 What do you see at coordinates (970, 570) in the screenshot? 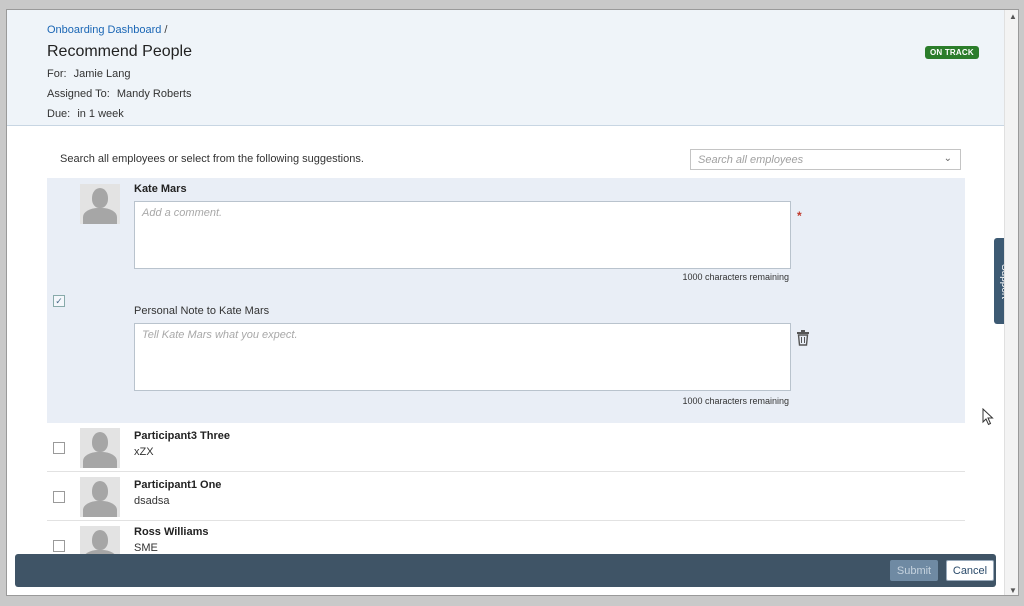
I see `cancel-button: Cancel` at bounding box center [970, 570].